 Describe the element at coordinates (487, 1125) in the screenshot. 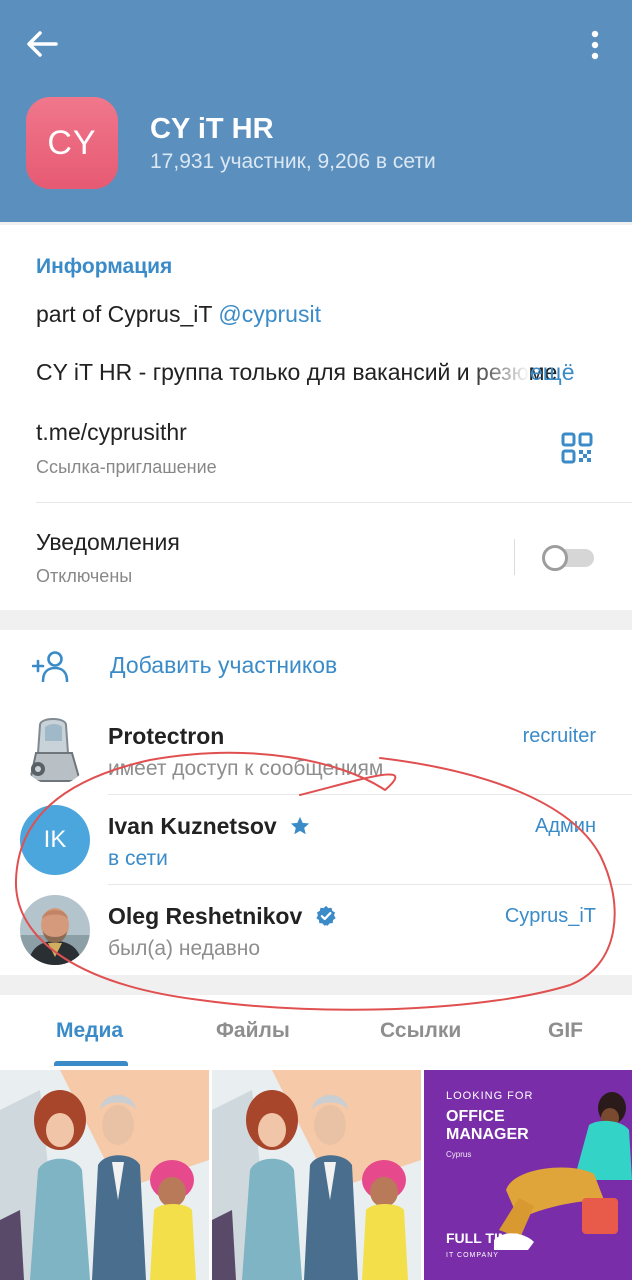

I see `ad-line-2: OFFICE MANAGER` at that location.